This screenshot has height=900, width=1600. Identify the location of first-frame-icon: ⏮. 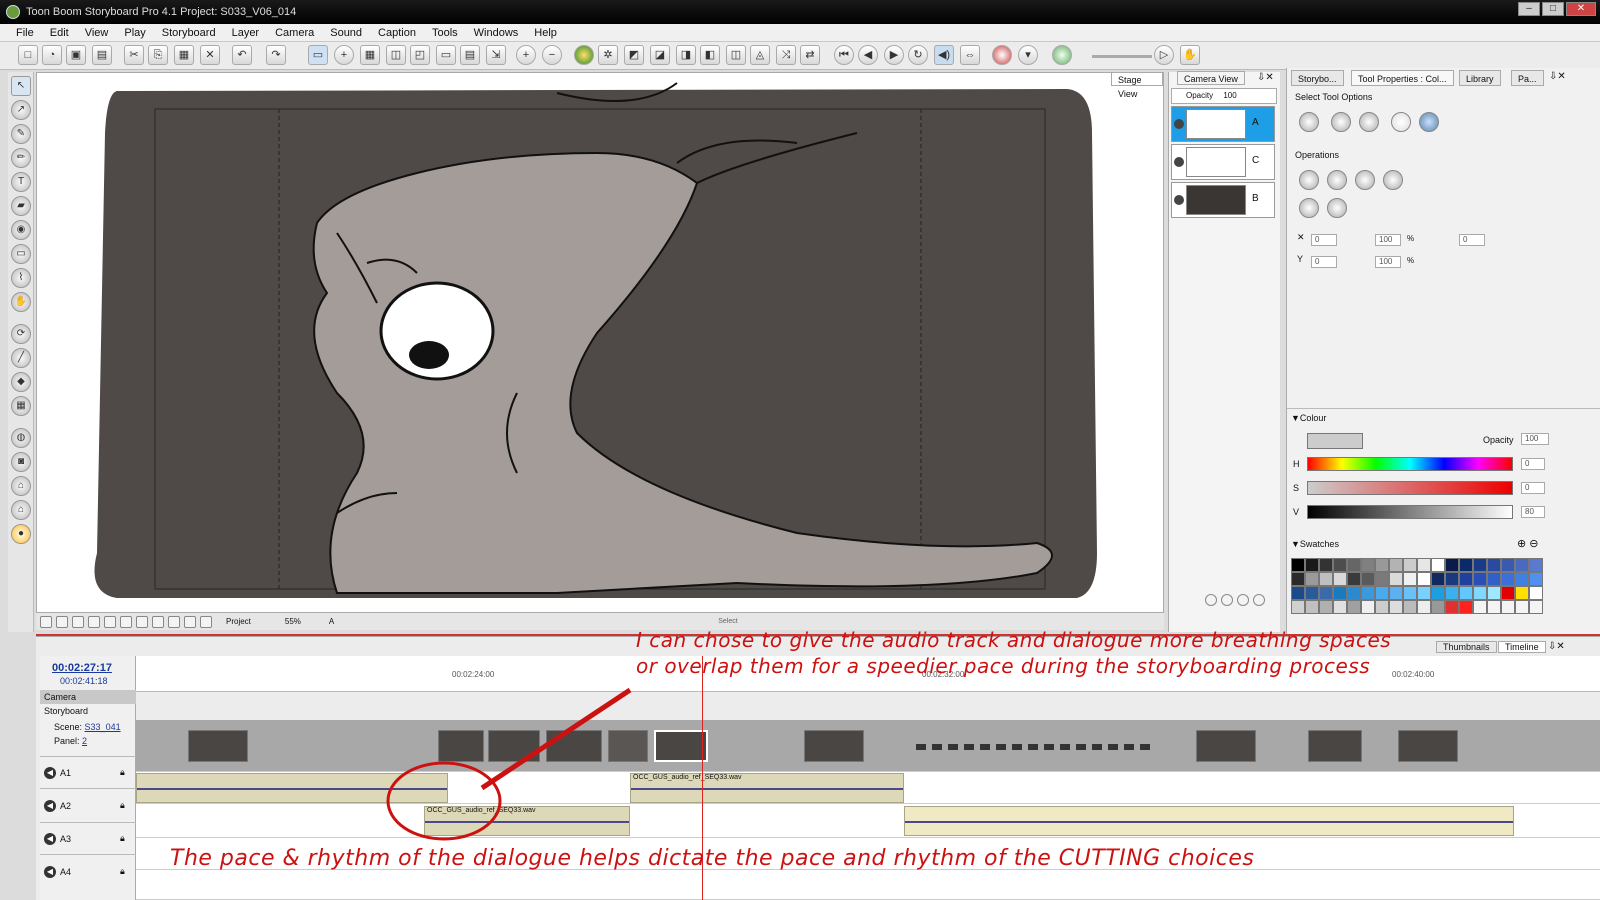
(844, 55).